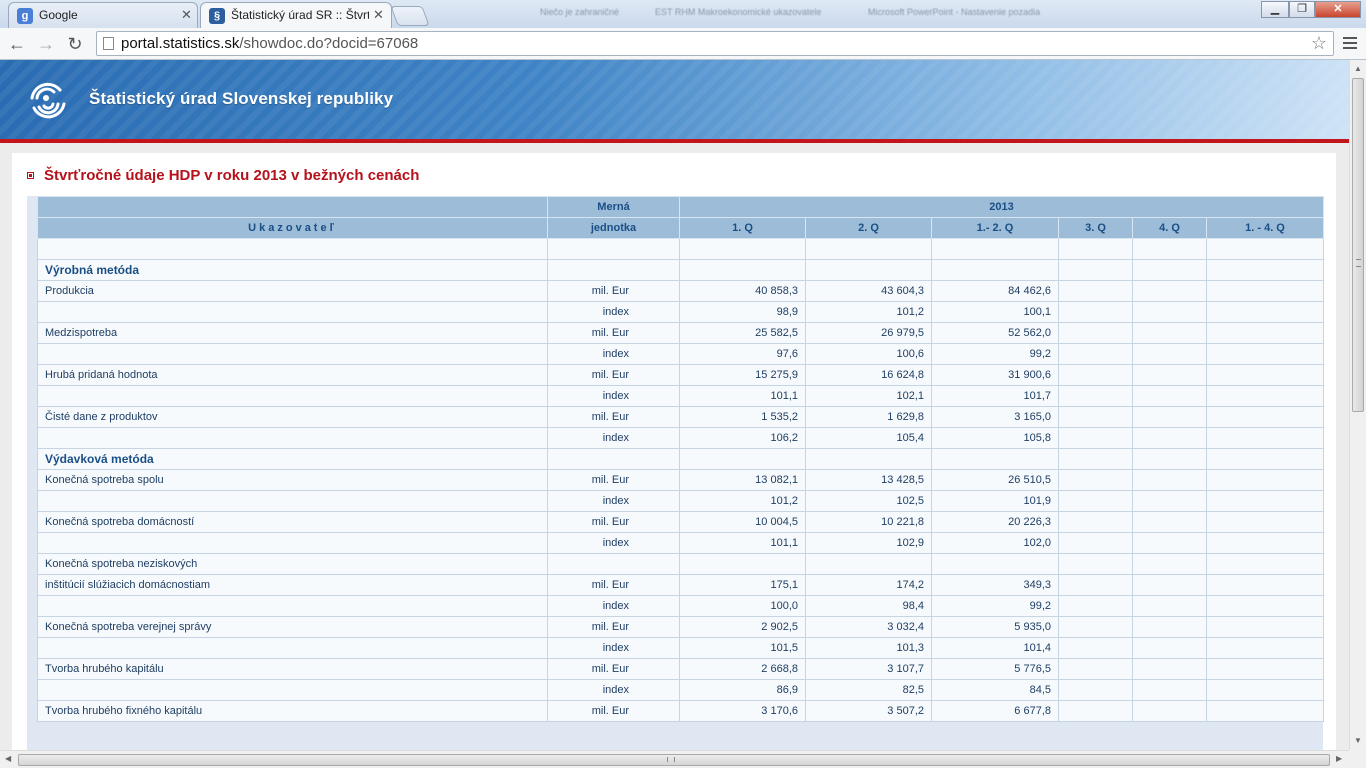 The width and height of the screenshot is (1366, 768). What do you see at coordinates (103, 15) in the screenshot?
I see `tab-google: g Google ✕` at bounding box center [103, 15].